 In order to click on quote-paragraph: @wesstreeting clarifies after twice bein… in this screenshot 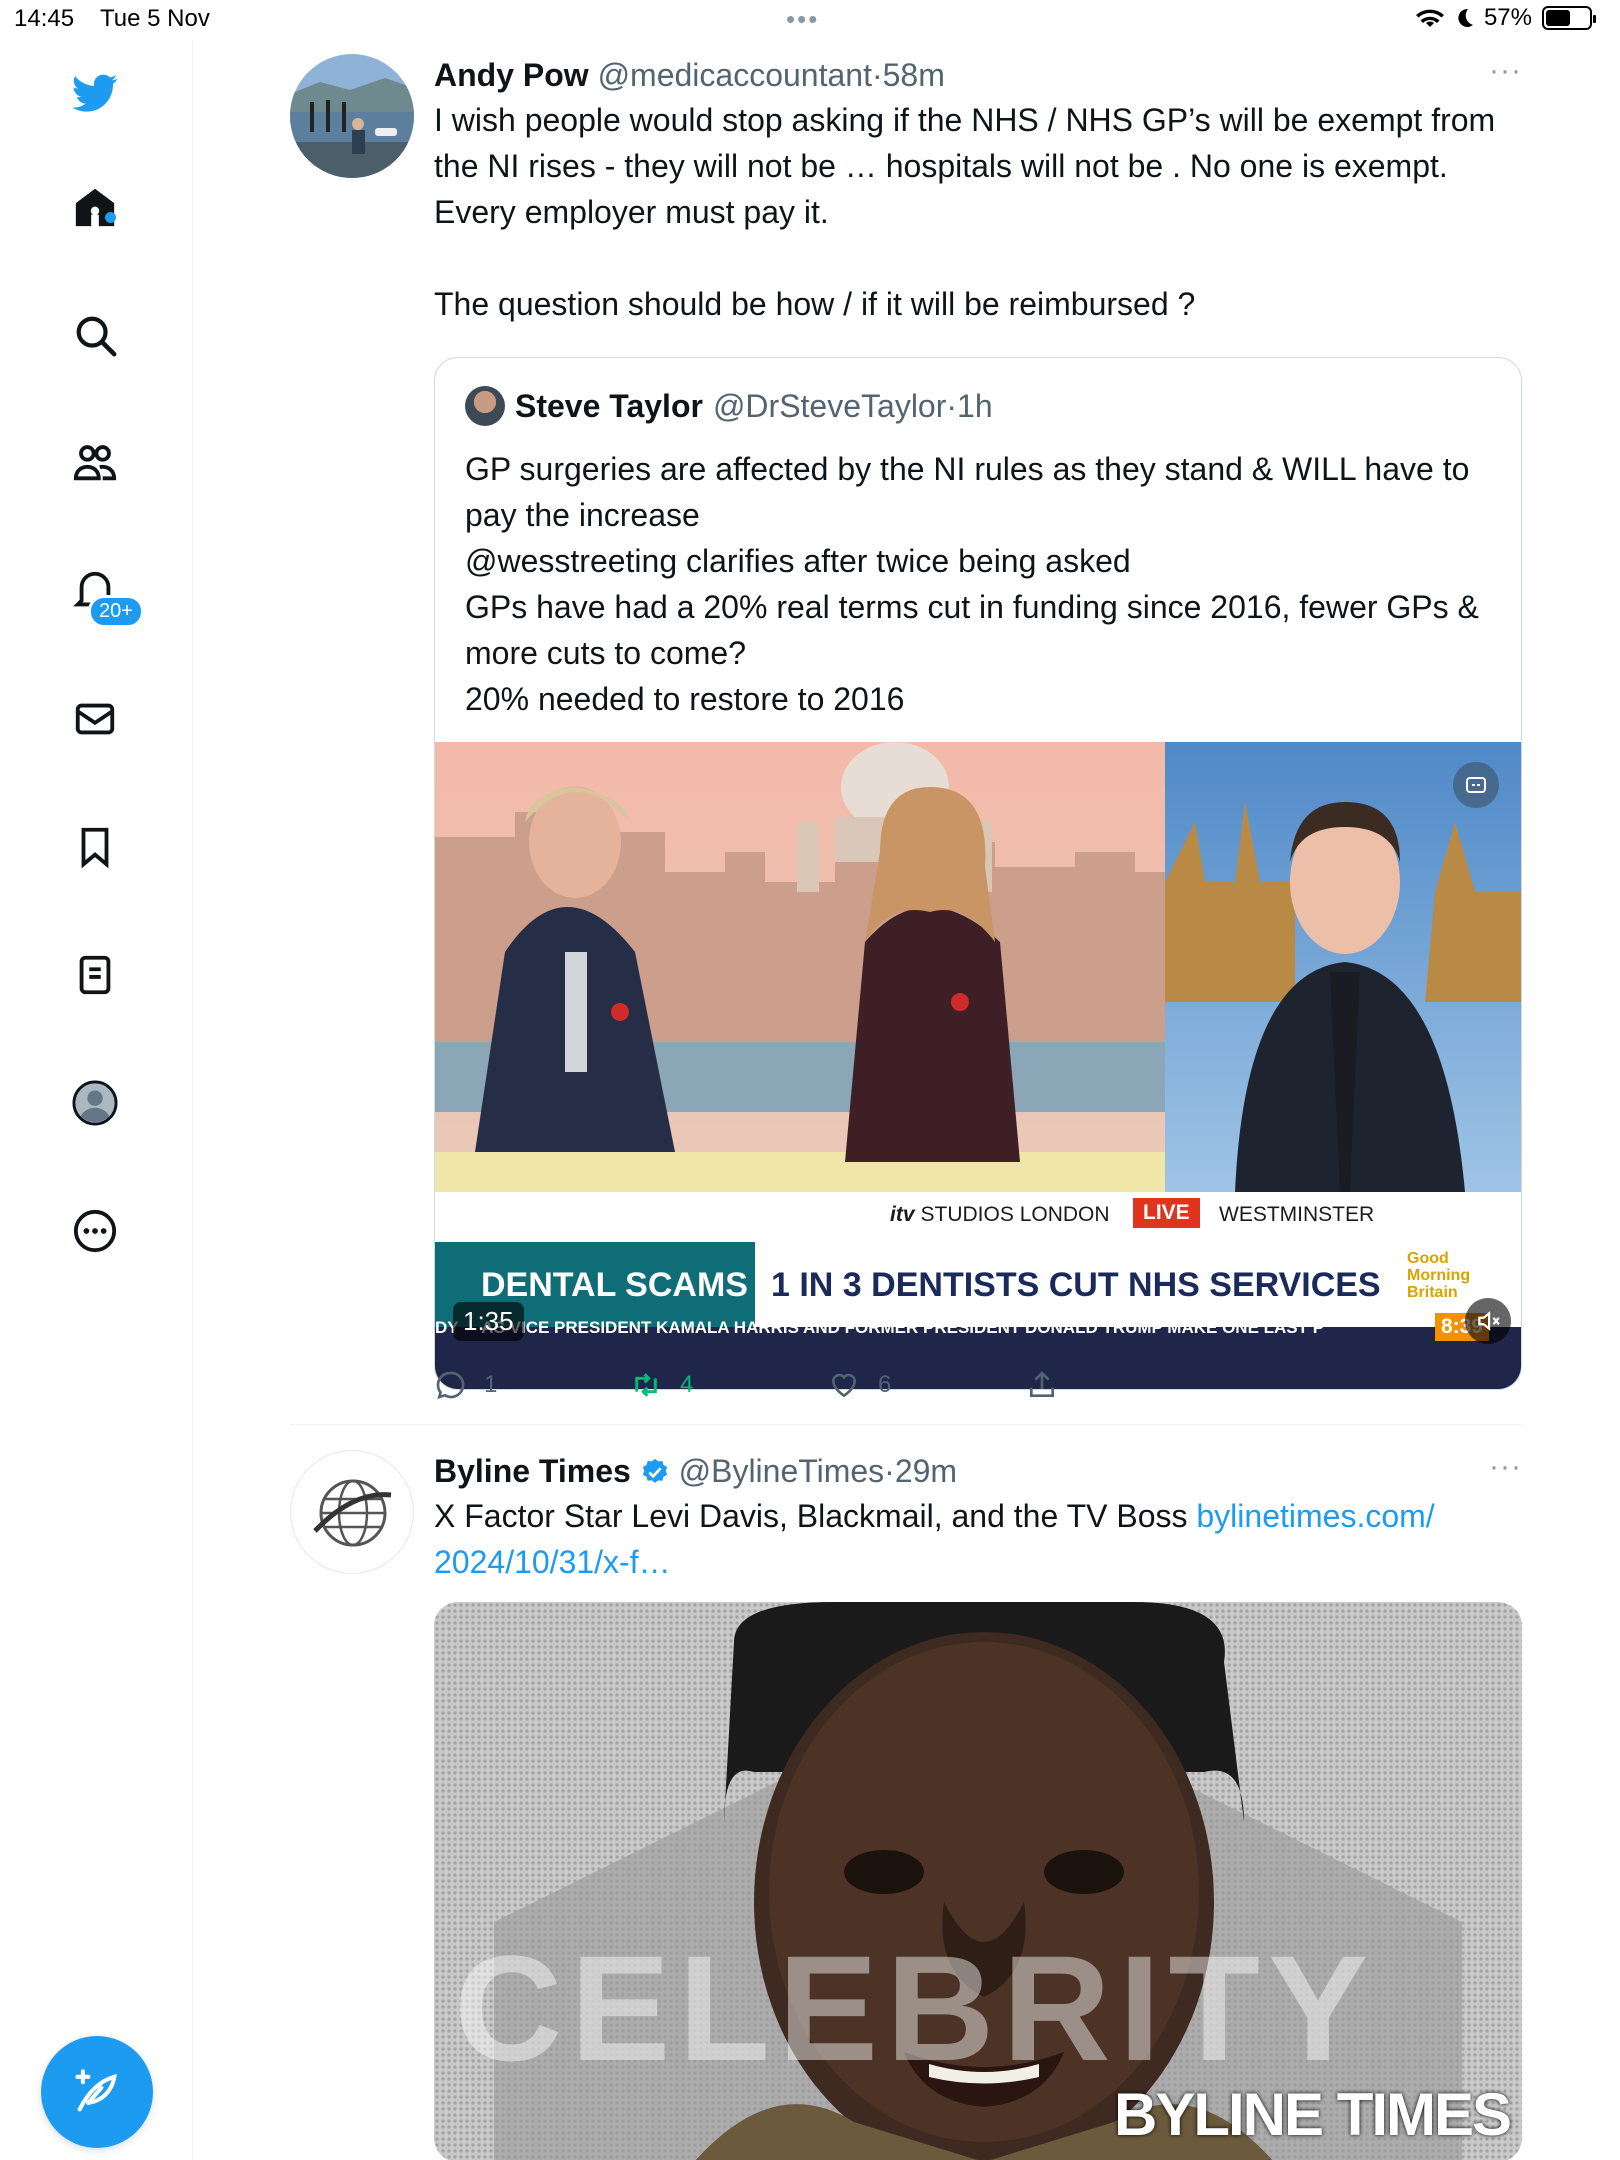, I will do `click(798, 561)`.